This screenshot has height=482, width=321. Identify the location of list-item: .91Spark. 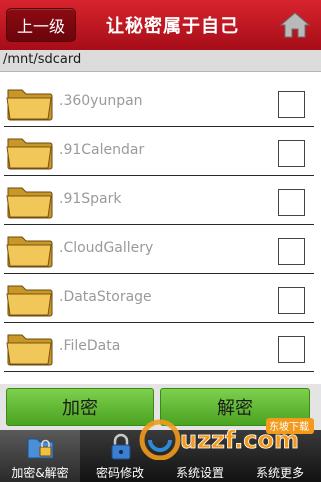
(159, 200).